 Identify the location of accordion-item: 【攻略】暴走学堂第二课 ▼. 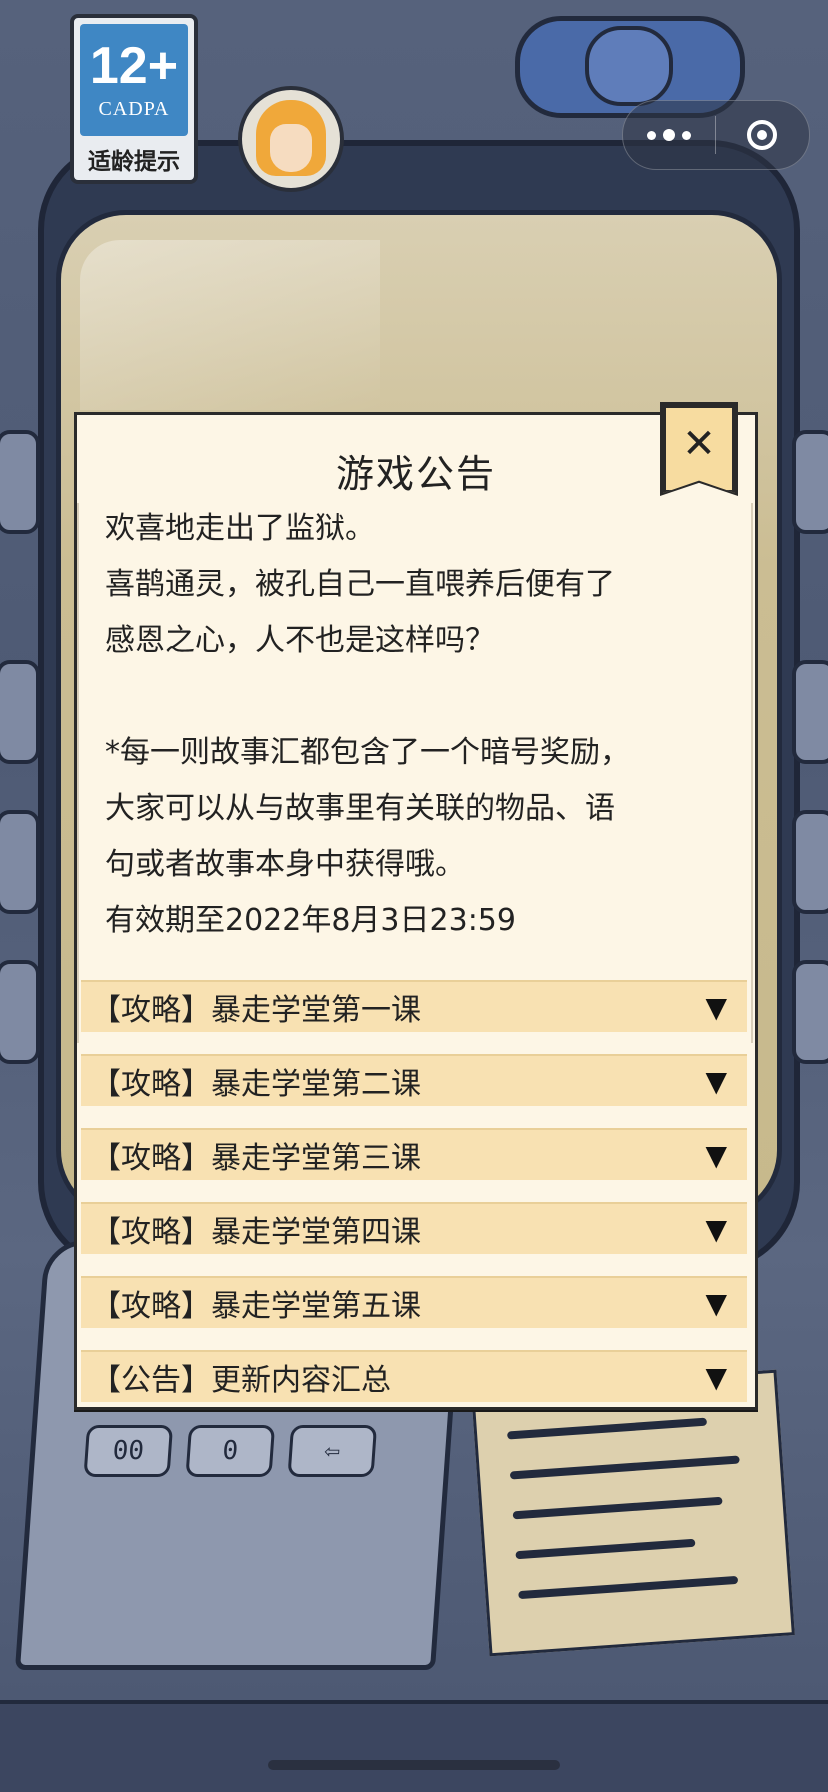
(414, 1080).